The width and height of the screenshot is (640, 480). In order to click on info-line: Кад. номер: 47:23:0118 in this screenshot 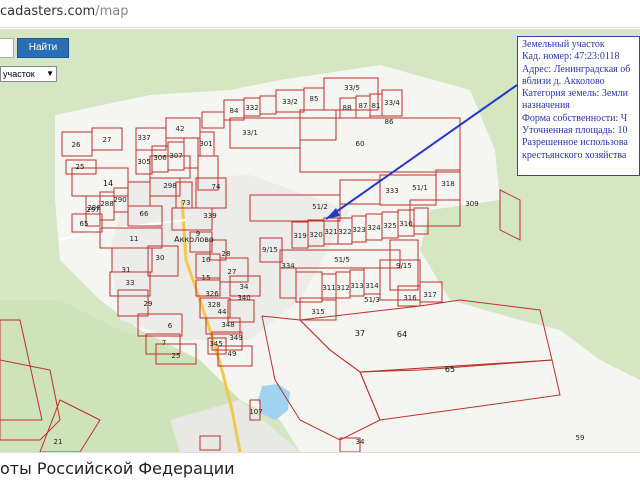, I will do `click(571, 57)`.